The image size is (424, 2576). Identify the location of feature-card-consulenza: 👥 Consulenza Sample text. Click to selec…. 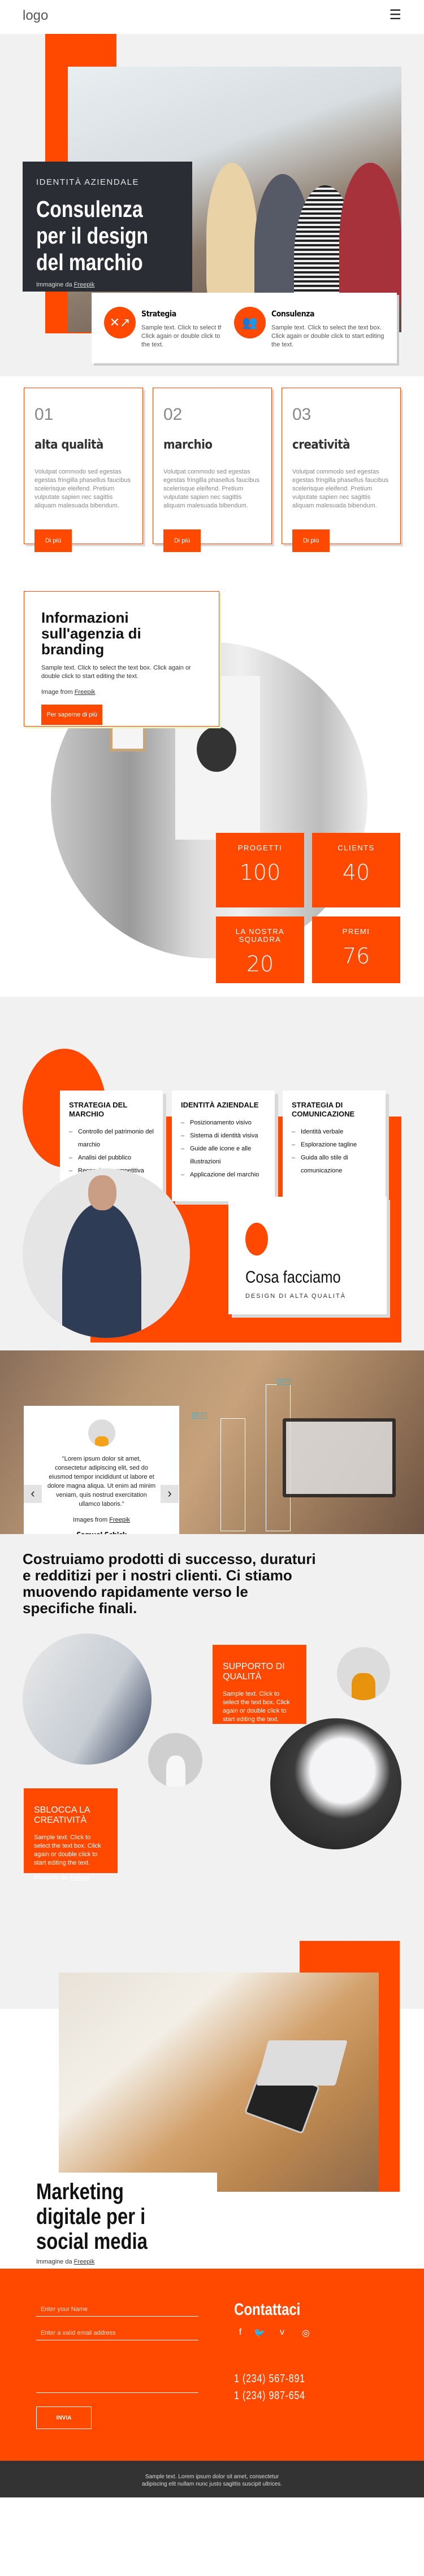
(309, 328).